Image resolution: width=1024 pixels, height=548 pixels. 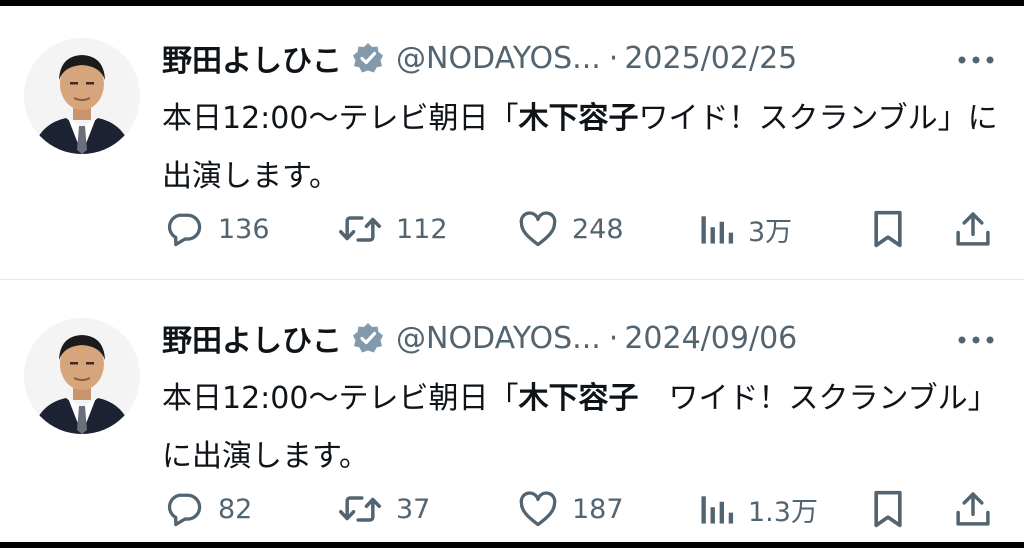 I want to click on tweet-header: 野田よしひこ @NODAYOS... · 2024/09/06, so click(x=479, y=338).